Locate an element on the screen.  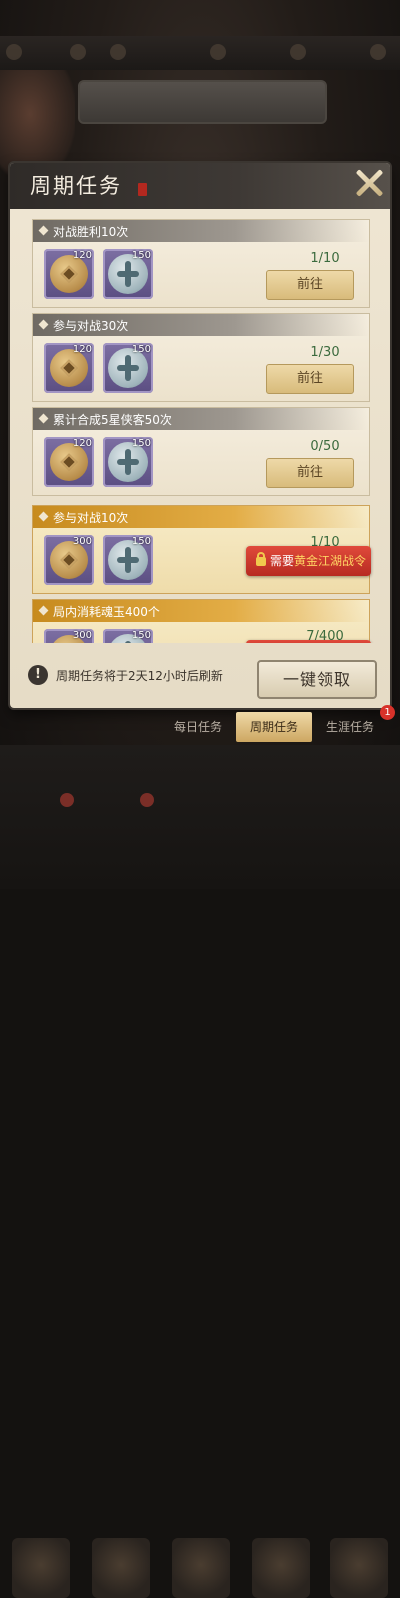
notification-badge: 1 is located at coordinates (387, 712).